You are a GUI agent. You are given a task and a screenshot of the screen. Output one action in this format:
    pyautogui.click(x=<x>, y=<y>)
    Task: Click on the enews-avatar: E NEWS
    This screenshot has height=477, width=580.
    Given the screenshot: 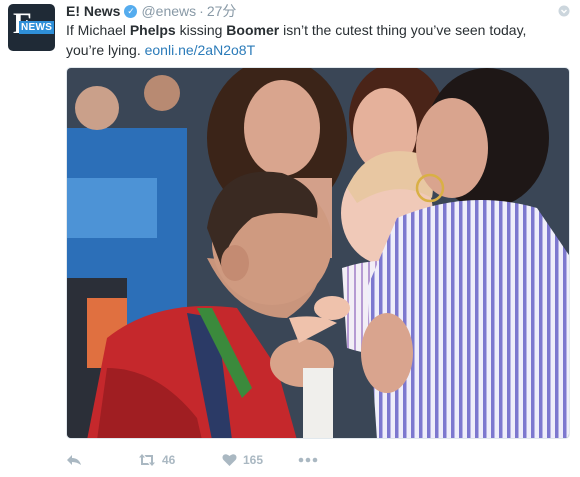 What is the action you would take?
    pyautogui.click(x=31, y=27)
    